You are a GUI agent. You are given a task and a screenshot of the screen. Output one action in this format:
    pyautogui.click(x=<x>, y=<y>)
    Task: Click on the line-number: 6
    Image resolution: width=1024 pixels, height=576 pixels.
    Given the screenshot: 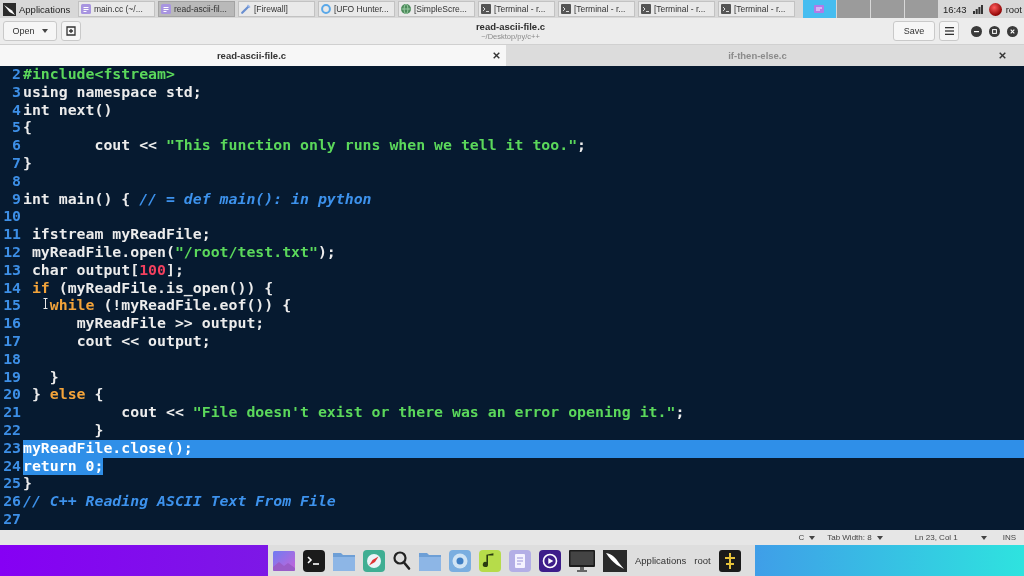 What is the action you would take?
    pyautogui.click(x=16, y=146)
    